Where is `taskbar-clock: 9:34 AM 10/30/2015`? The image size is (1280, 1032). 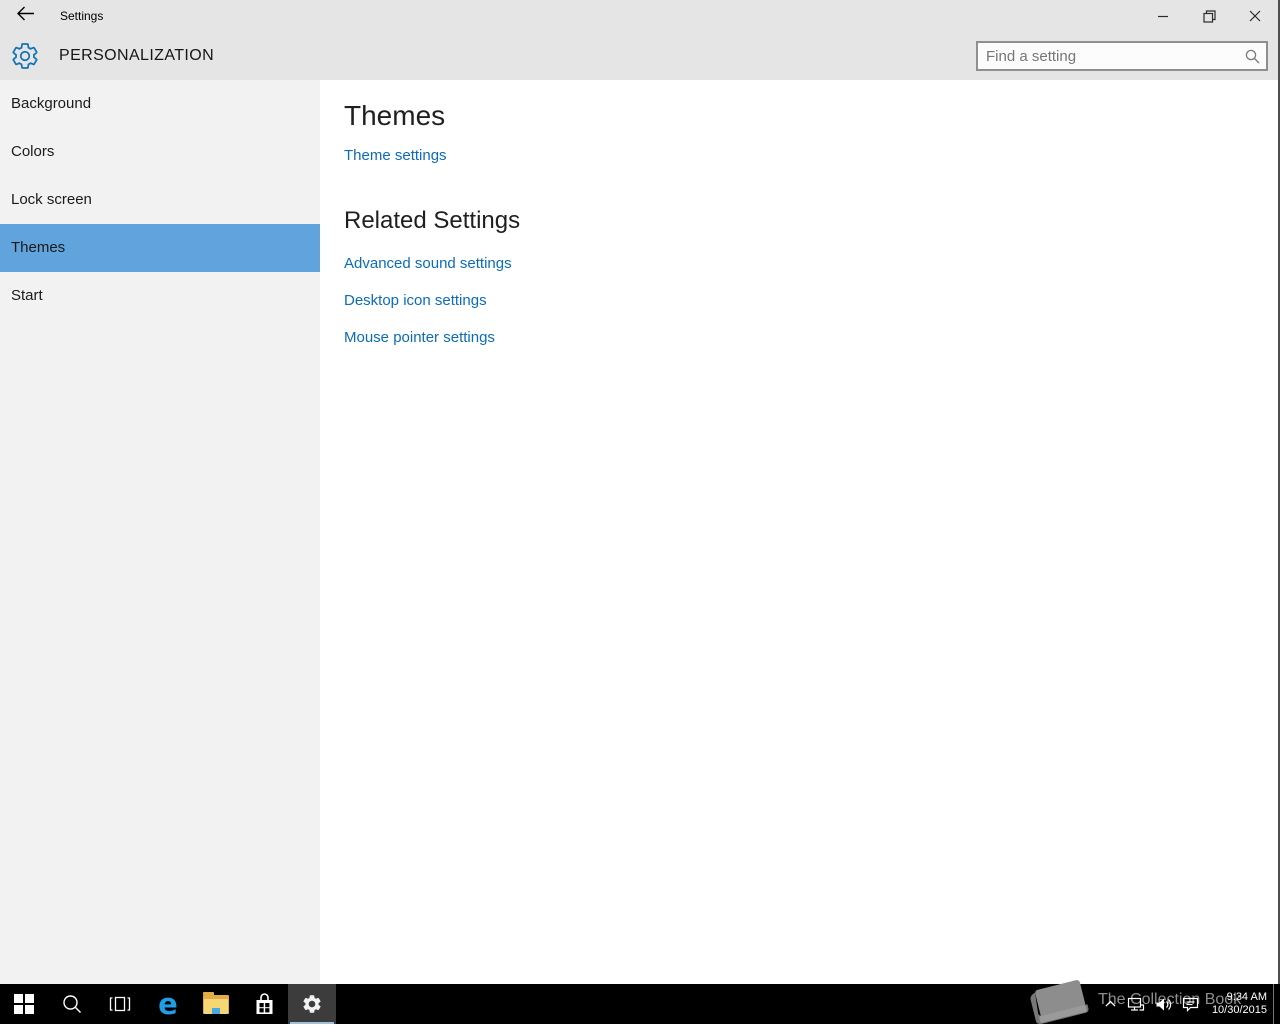 taskbar-clock: 9:34 AM 10/30/2015 is located at coordinates (1239, 1004).